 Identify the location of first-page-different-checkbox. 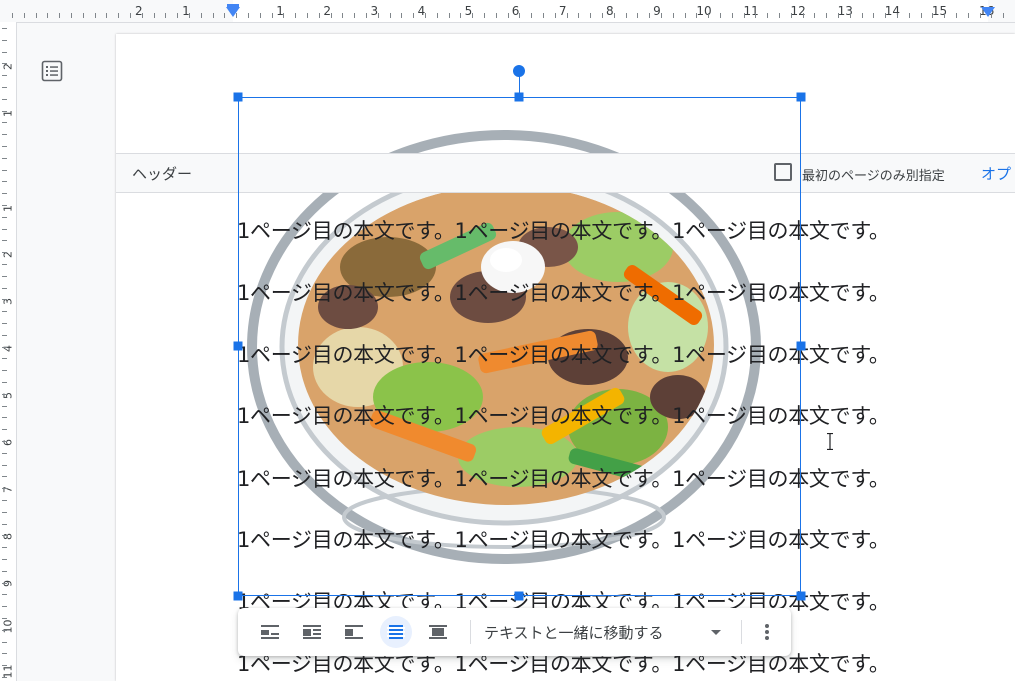
(783, 172).